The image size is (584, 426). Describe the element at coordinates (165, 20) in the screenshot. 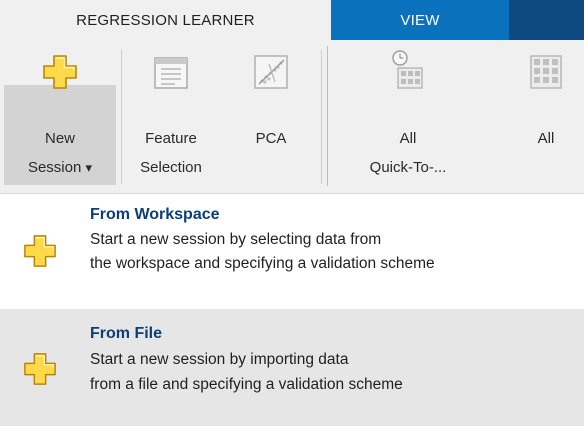

I see `tab-regression-learner: REGRESSION LEARNER` at that location.